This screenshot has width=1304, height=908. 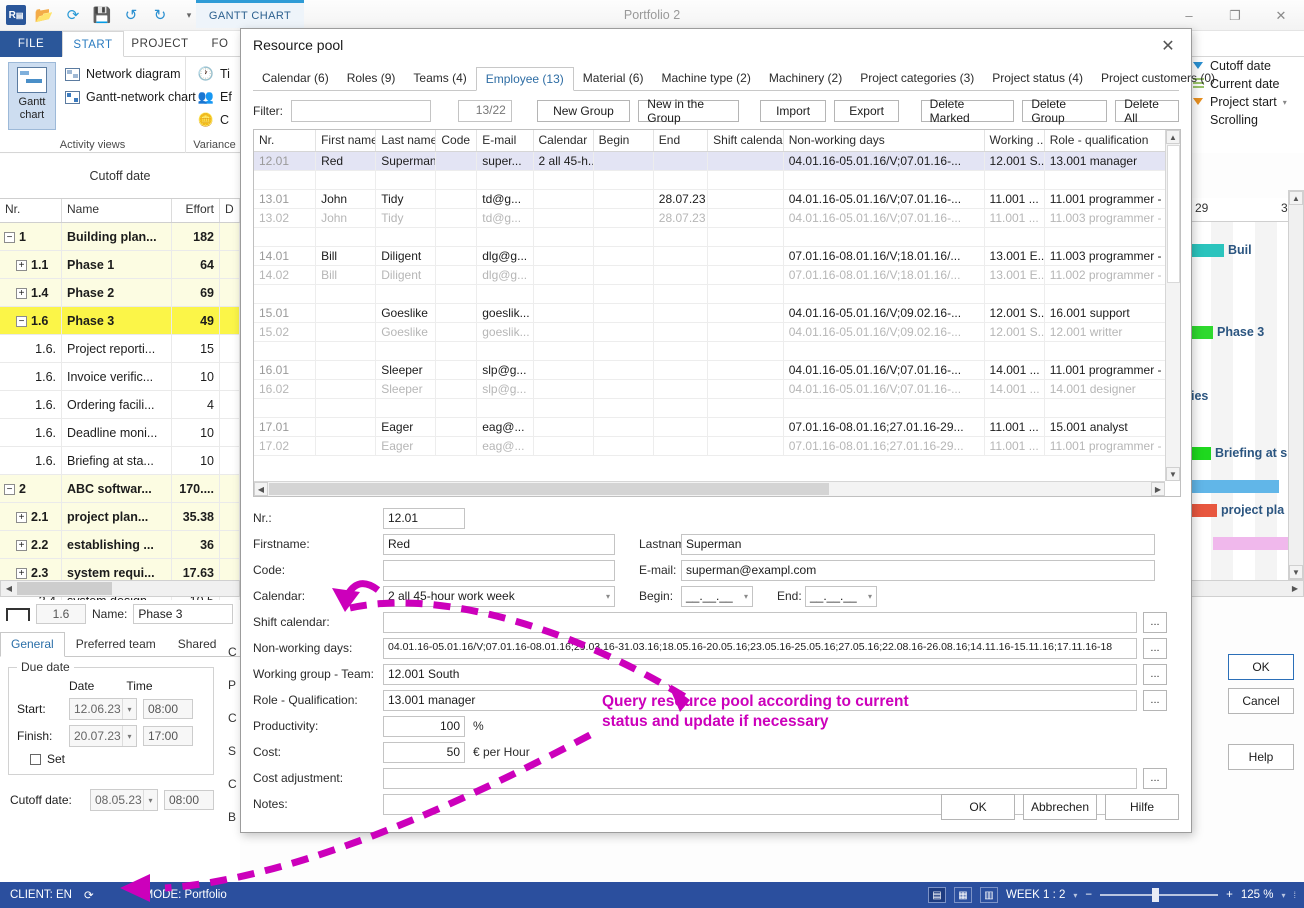 I want to click on table-scroll-left-arrow: ◀, so click(x=261, y=489).